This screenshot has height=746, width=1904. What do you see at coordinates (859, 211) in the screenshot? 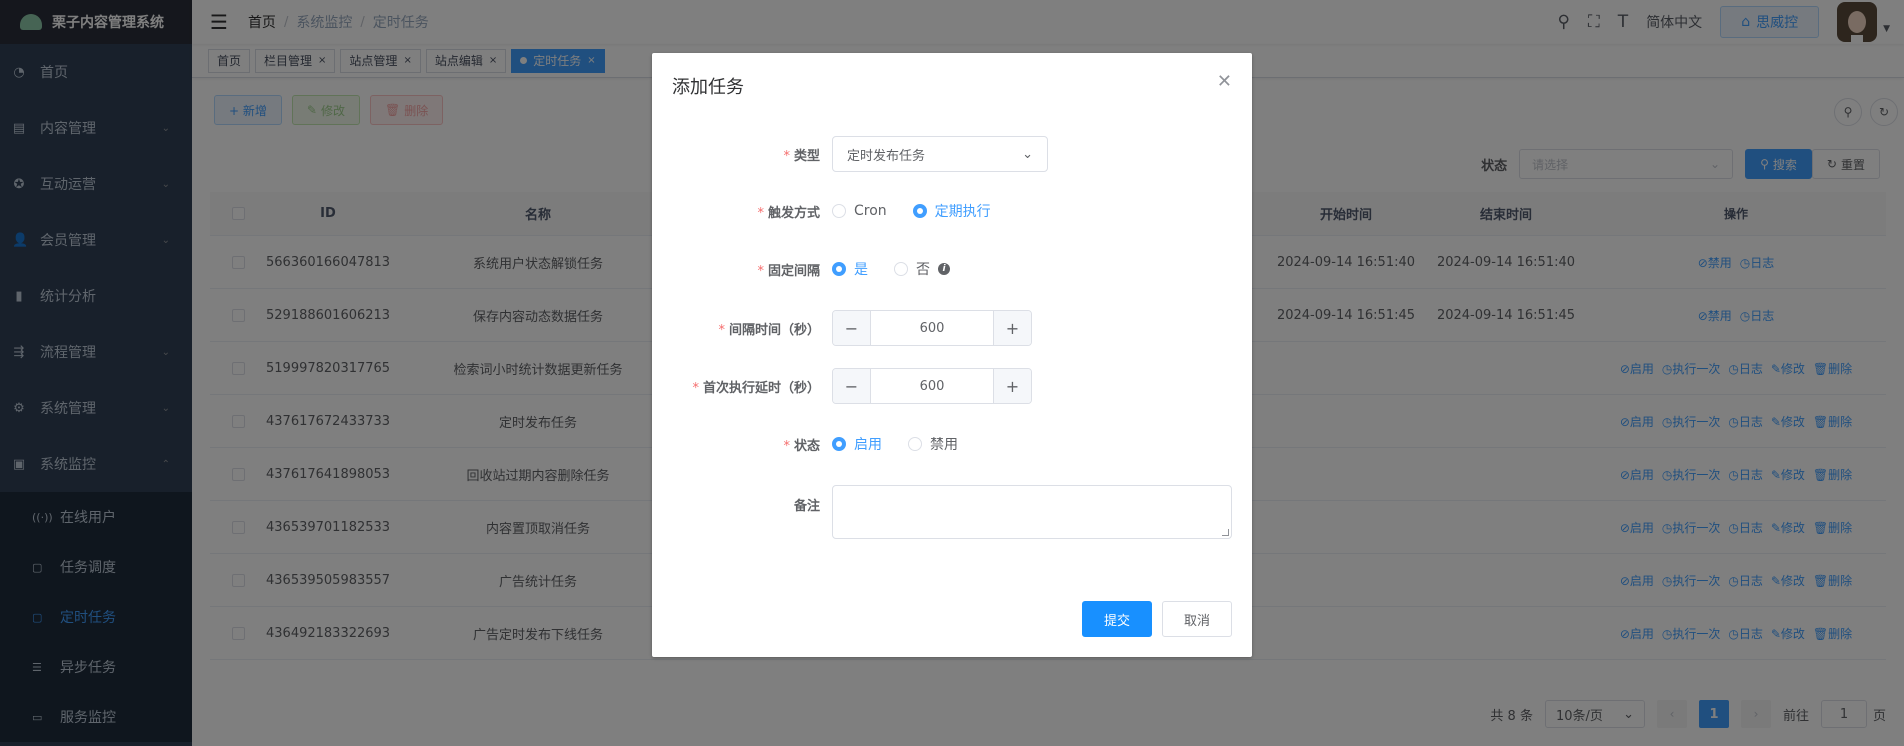
I see `trigger-cron-radio: Cron` at bounding box center [859, 211].